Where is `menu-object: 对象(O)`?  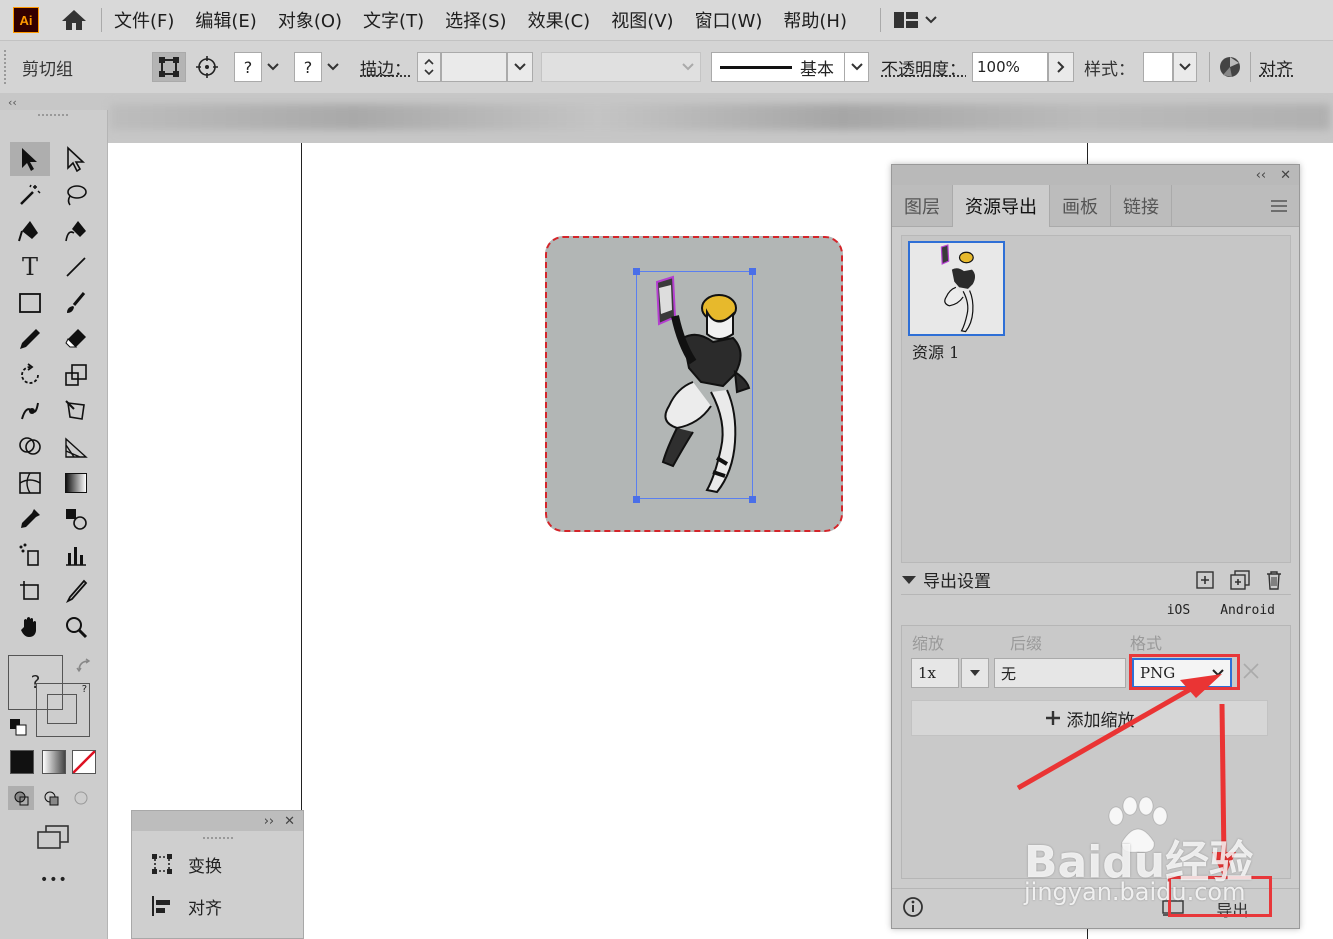 menu-object: 对象(O) is located at coordinates (310, 20).